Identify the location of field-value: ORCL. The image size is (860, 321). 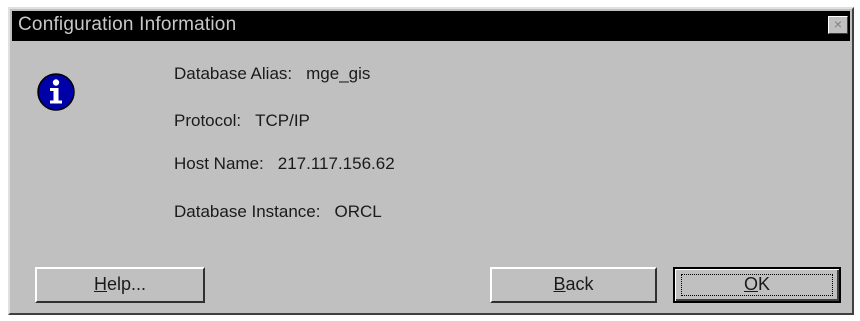
(358, 211).